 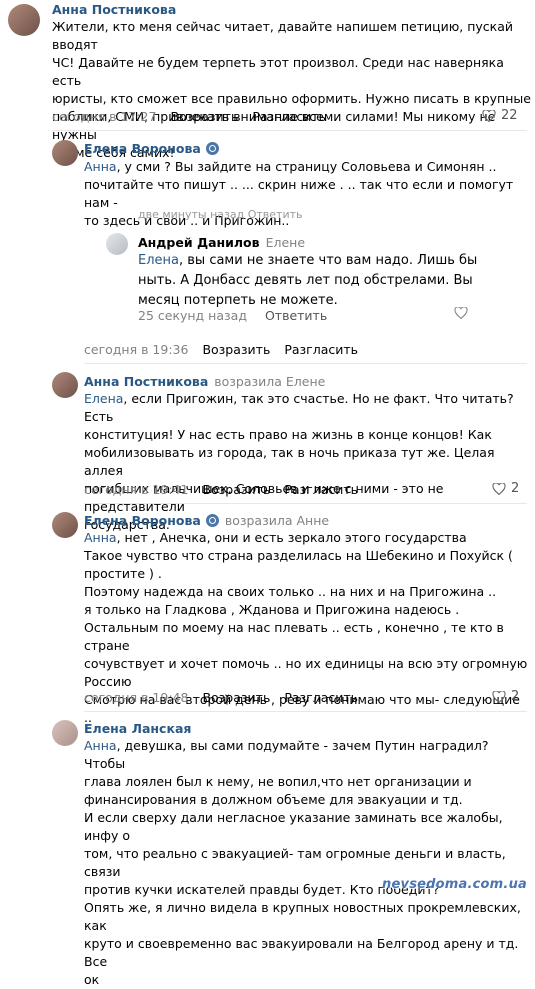 I want to click on comment-time: 25 секунд назад, so click(x=192, y=315).